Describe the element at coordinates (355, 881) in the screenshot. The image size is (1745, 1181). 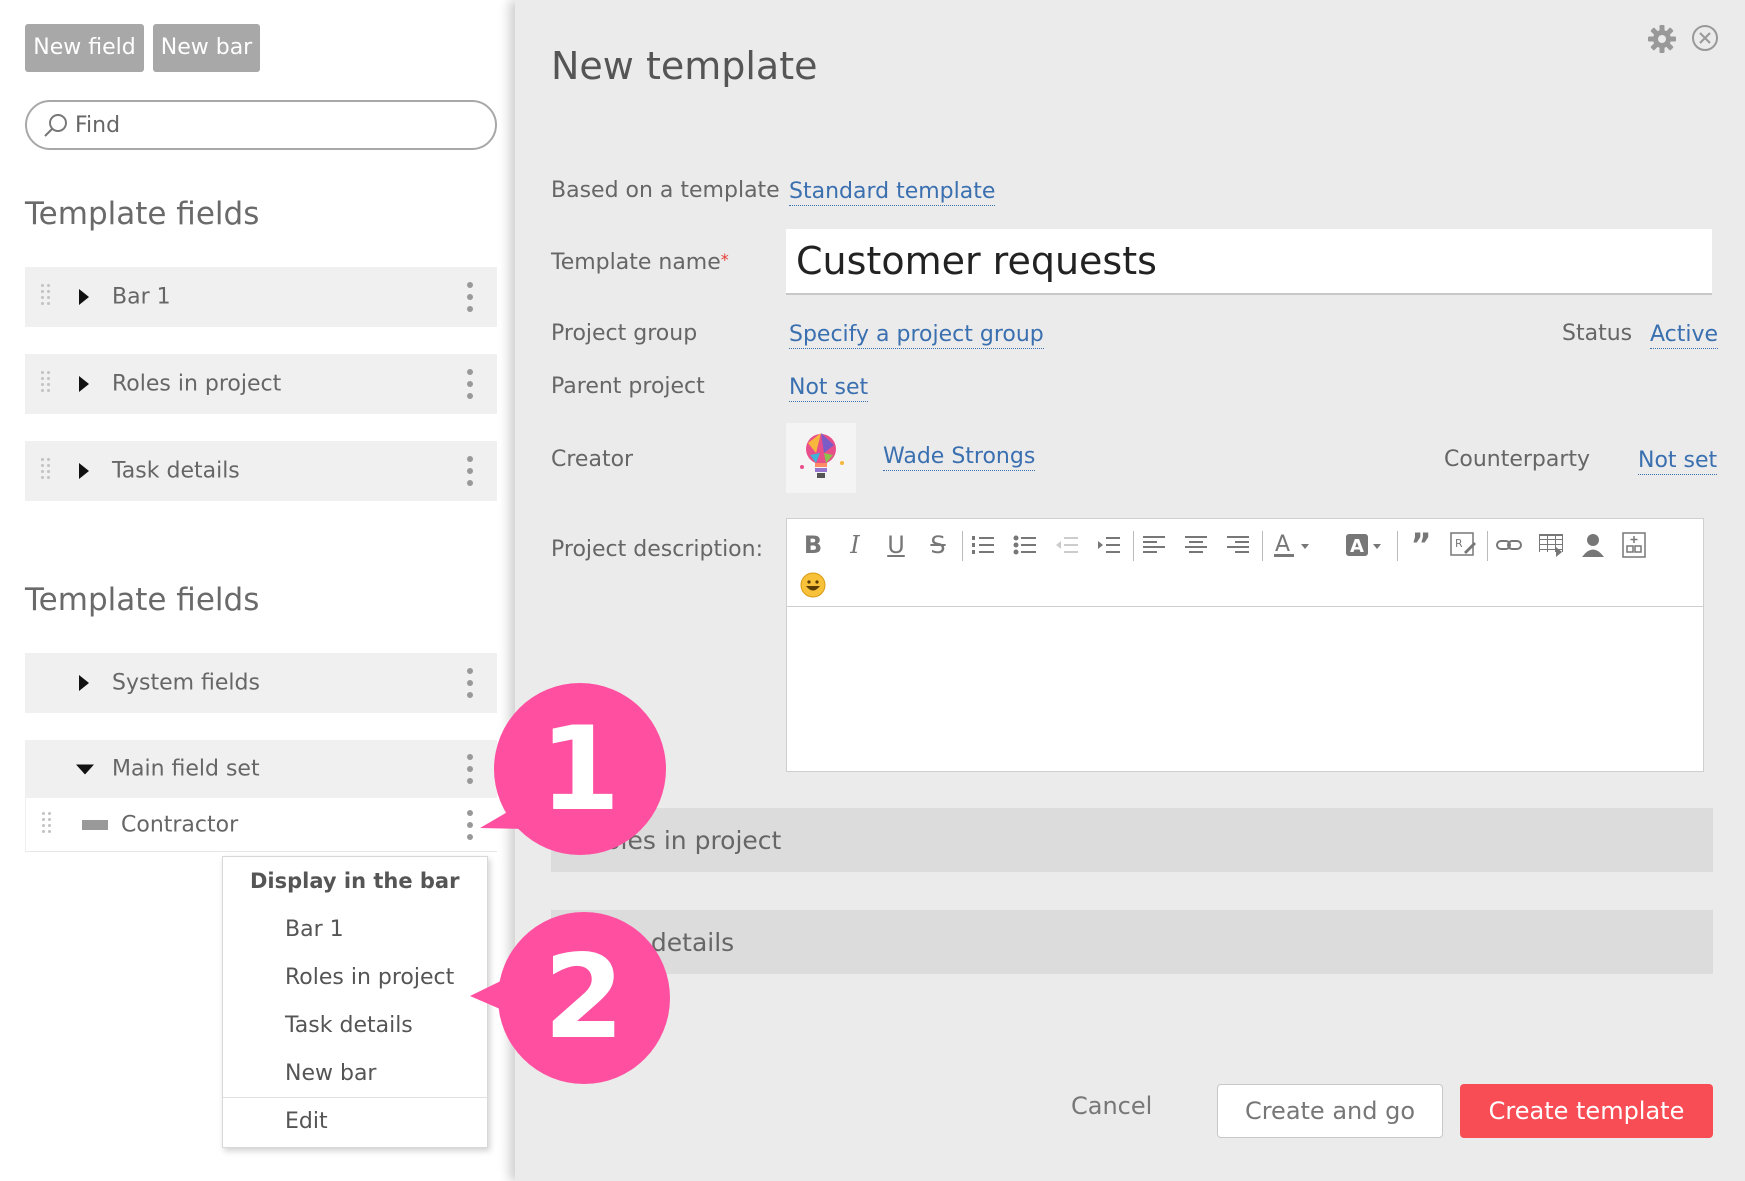
I see `menu-header: Display in the bar` at that location.